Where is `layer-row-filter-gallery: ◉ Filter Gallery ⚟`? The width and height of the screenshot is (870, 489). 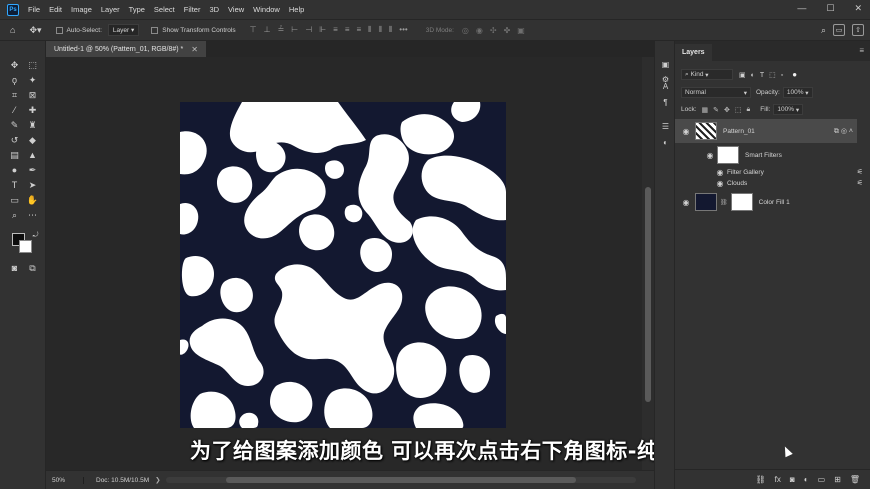 layer-row-filter-gallery: ◉ Filter Gallery ⚟ is located at coordinates (769, 172).